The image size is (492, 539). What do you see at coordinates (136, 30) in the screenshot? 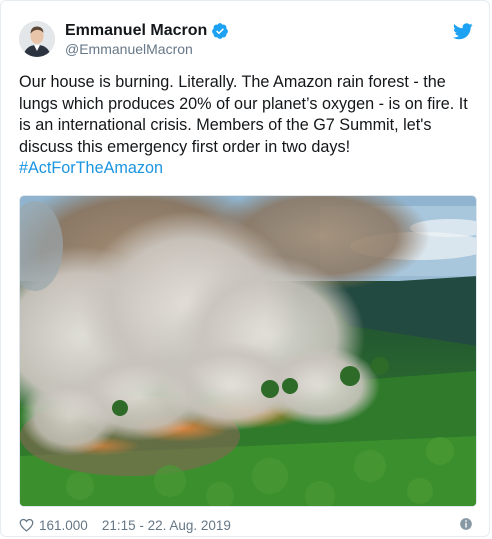
I see `author-name: Emmanuel Macron` at bounding box center [136, 30].